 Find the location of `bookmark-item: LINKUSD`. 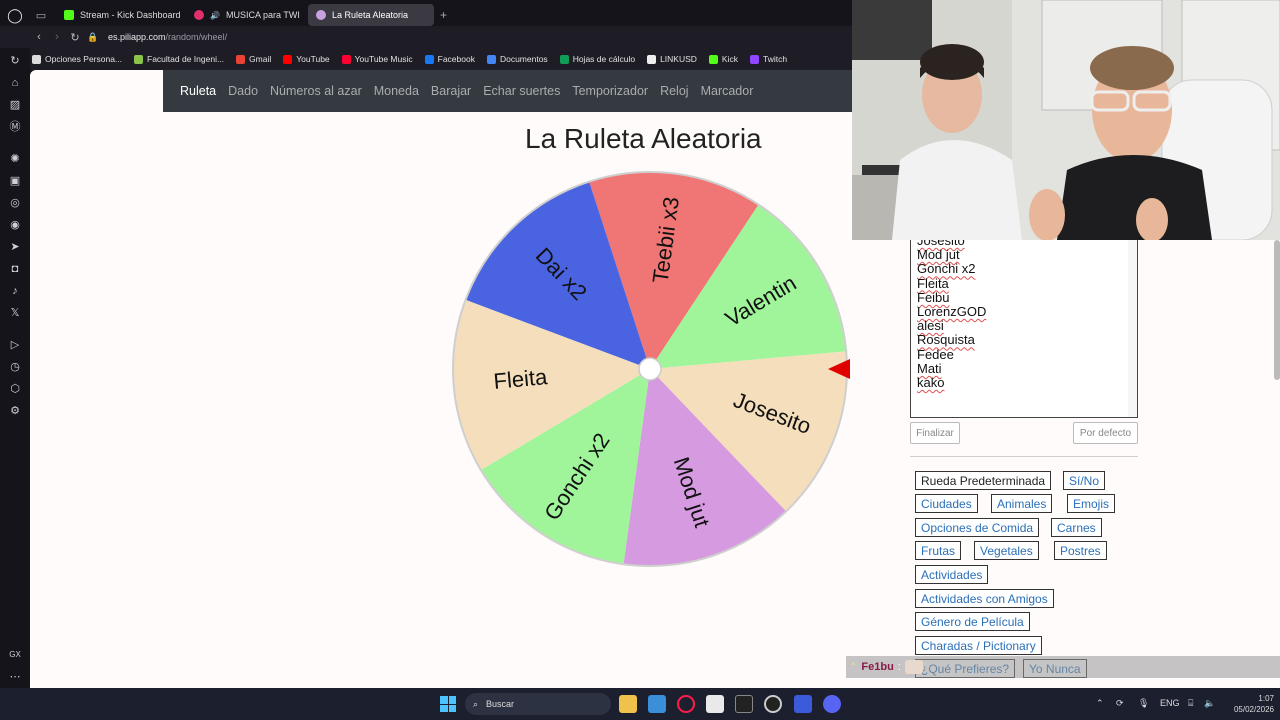

bookmark-item: LINKUSD is located at coordinates (672, 59).